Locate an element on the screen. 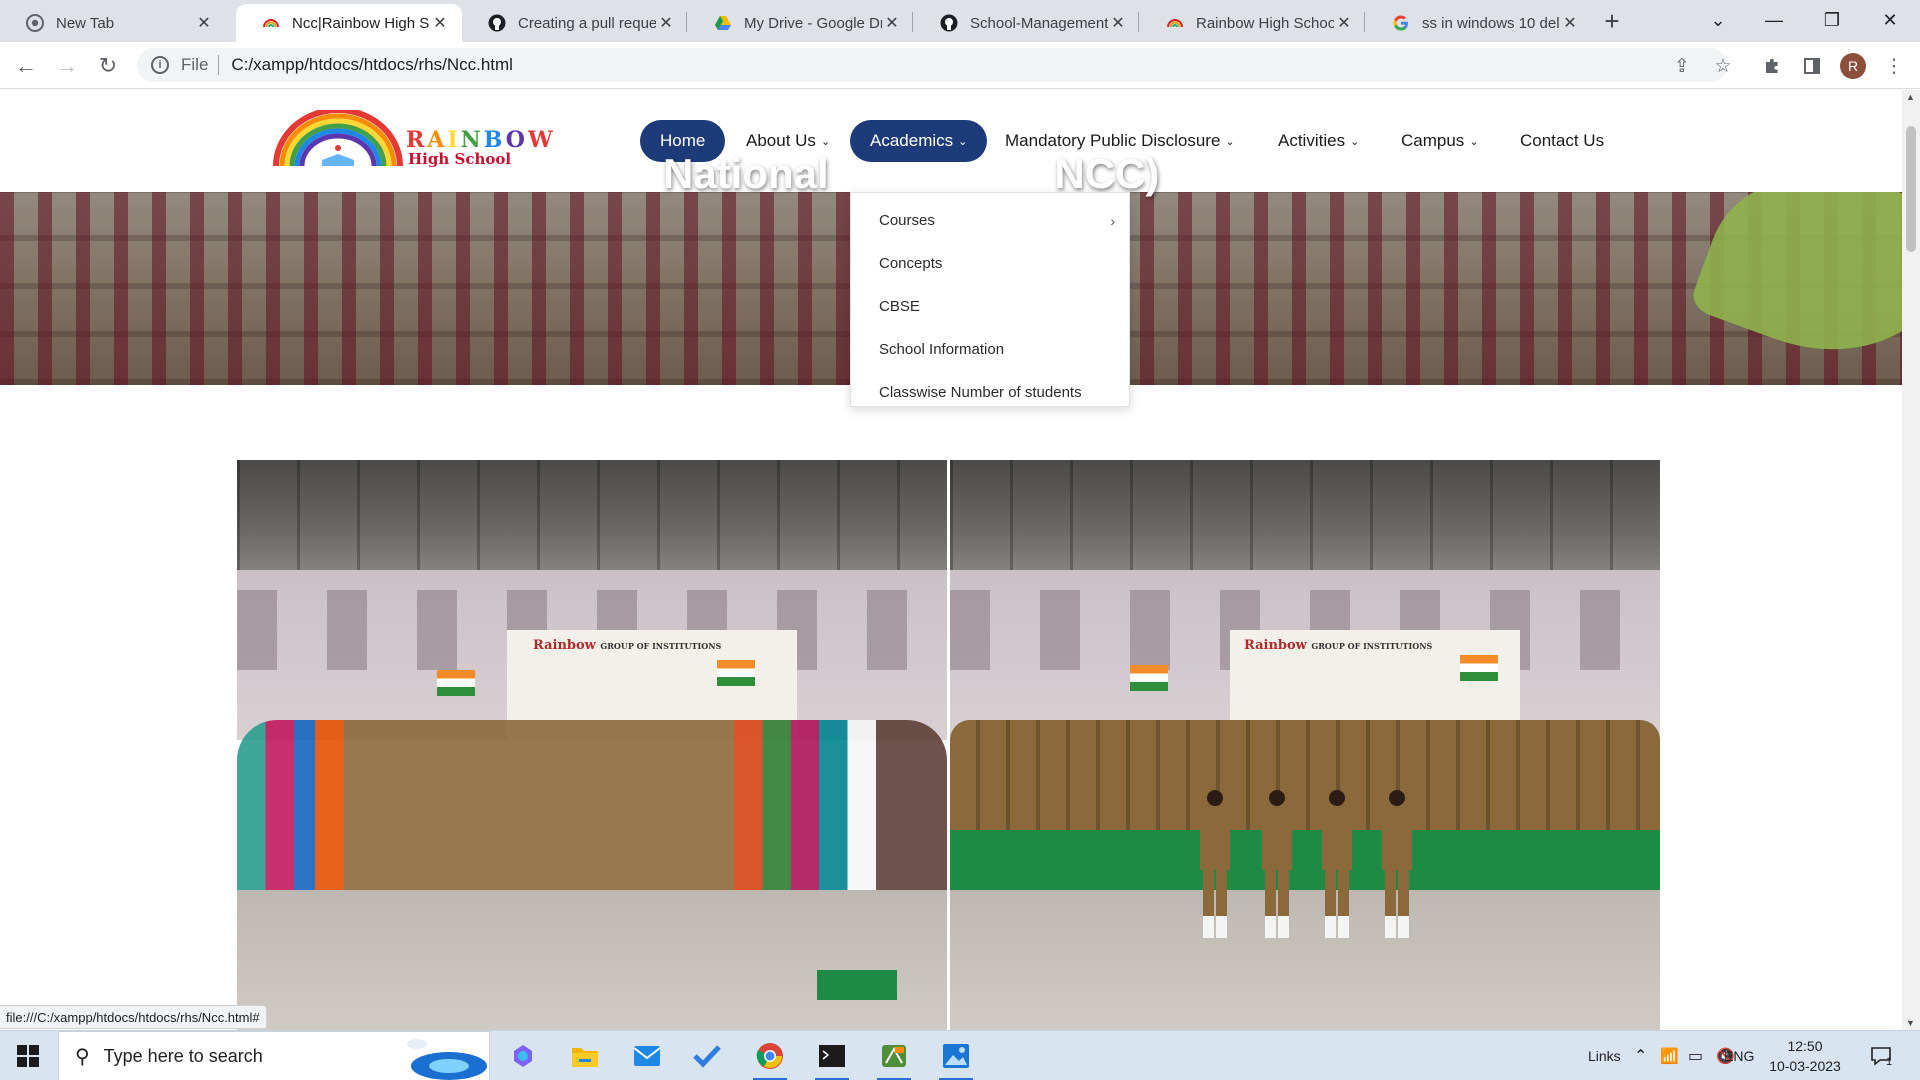 This screenshot has height=1080, width=1920. language-label: ENG is located at coordinates (1739, 1056).